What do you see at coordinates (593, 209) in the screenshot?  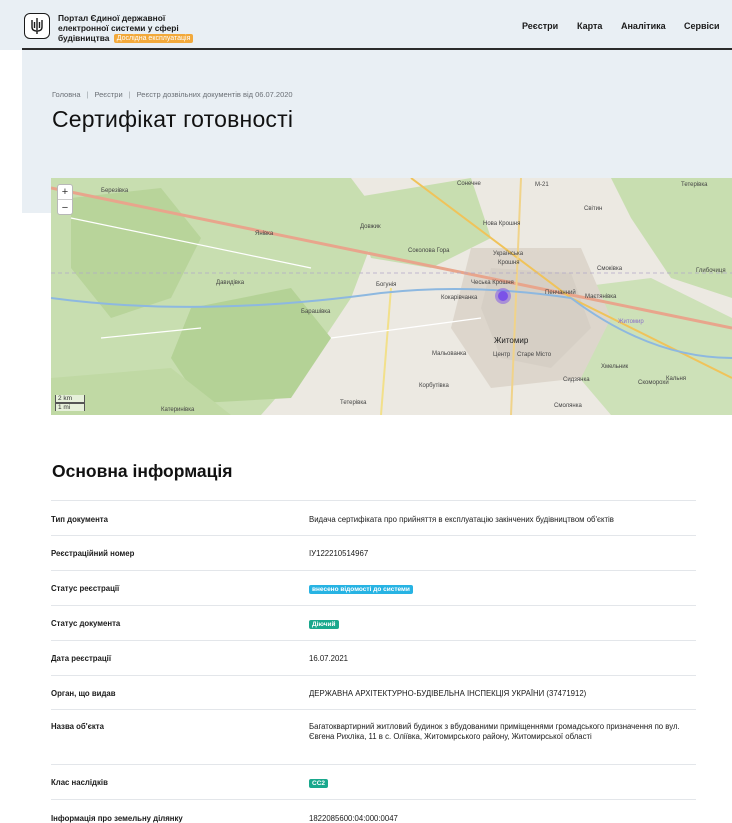 I see `svg-text: Світин` at bounding box center [593, 209].